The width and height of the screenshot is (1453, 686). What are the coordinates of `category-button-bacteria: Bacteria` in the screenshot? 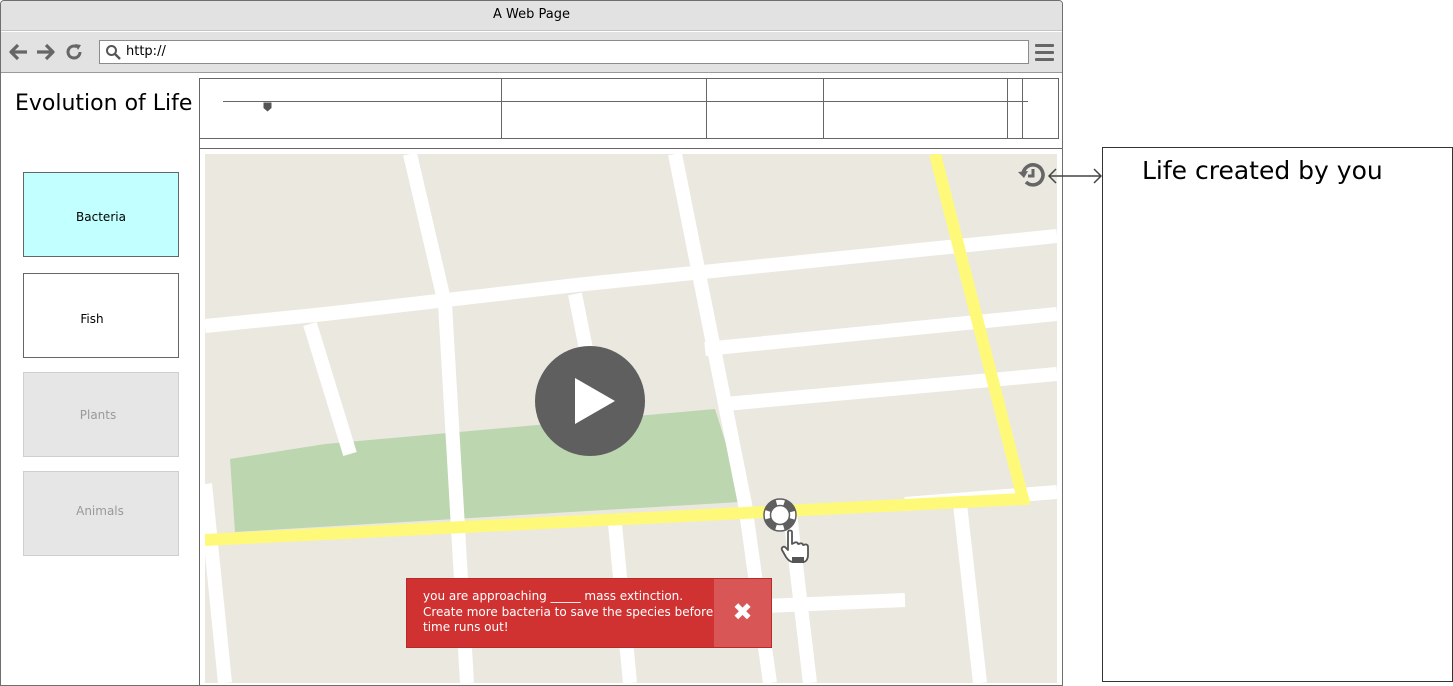 It's located at (101, 214).